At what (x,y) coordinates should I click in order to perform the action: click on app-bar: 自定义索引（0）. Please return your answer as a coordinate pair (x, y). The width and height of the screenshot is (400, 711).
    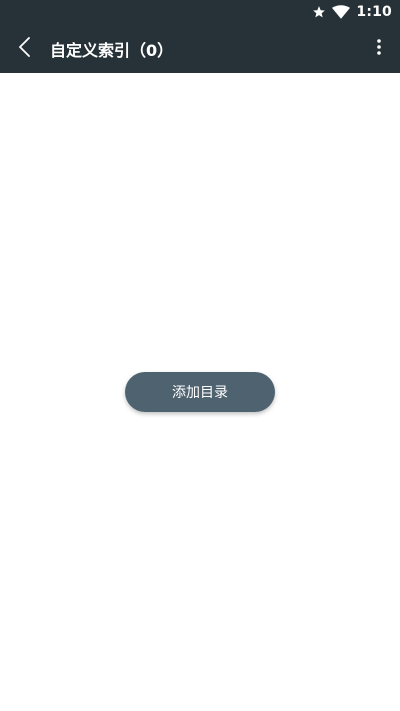
    Looking at the image, I should click on (200, 48).